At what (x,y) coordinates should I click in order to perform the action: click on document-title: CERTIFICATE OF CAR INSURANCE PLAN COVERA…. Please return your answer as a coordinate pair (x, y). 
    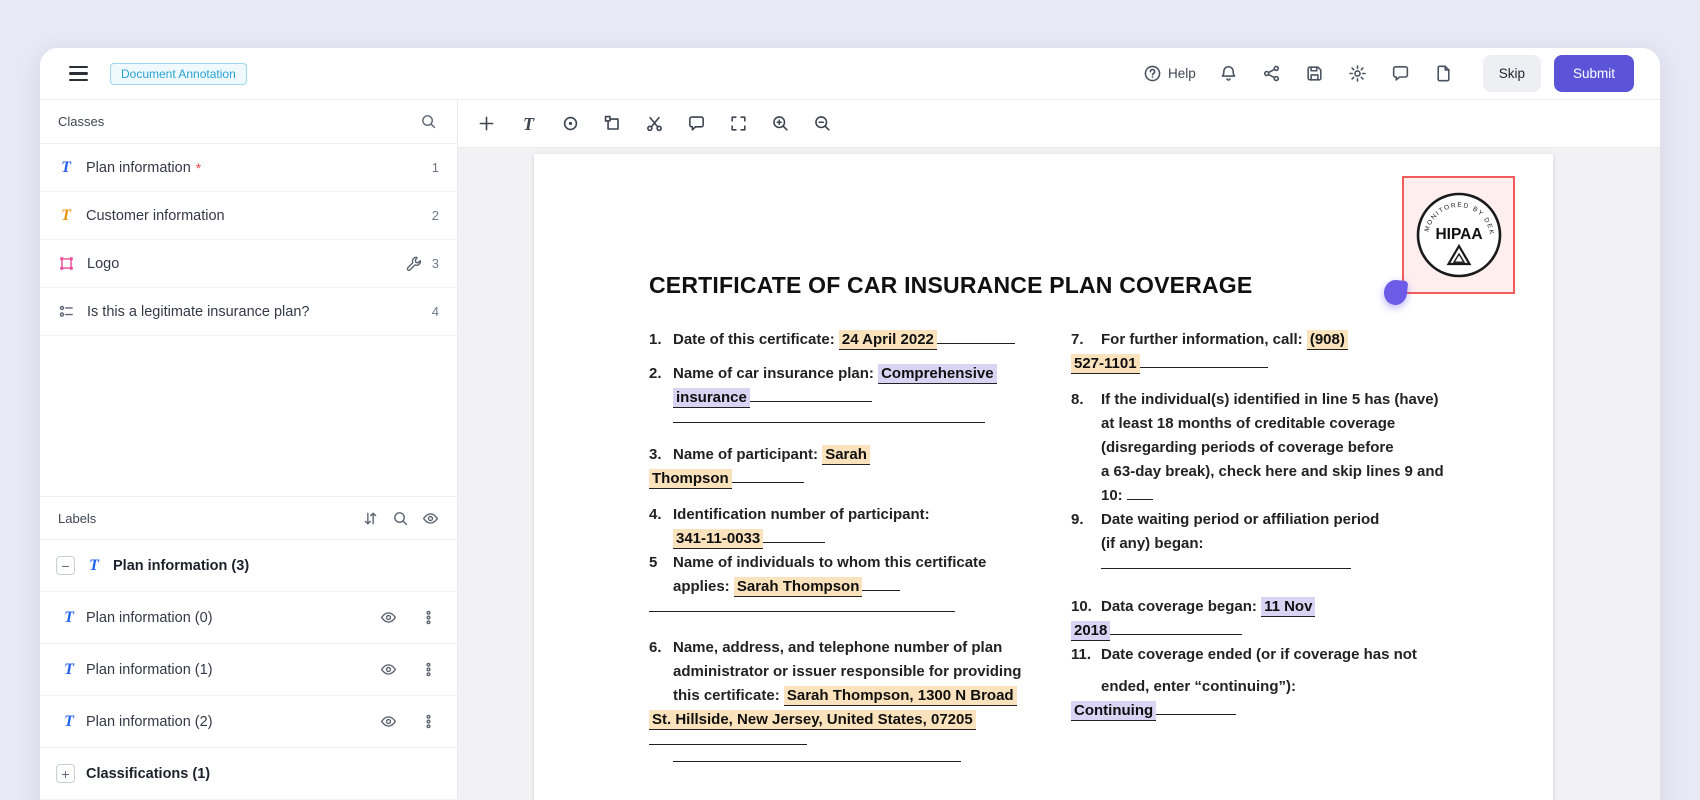
    Looking at the image, I should click on (951, 285).